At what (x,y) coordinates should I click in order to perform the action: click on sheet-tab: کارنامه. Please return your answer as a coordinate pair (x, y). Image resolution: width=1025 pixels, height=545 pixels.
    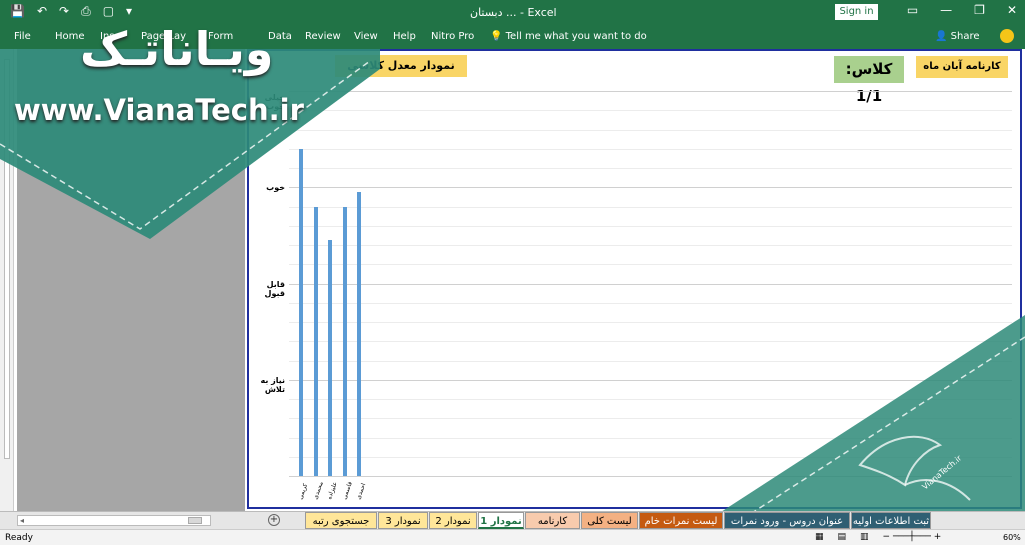
    Looking at the image, I should click on (552, 520).